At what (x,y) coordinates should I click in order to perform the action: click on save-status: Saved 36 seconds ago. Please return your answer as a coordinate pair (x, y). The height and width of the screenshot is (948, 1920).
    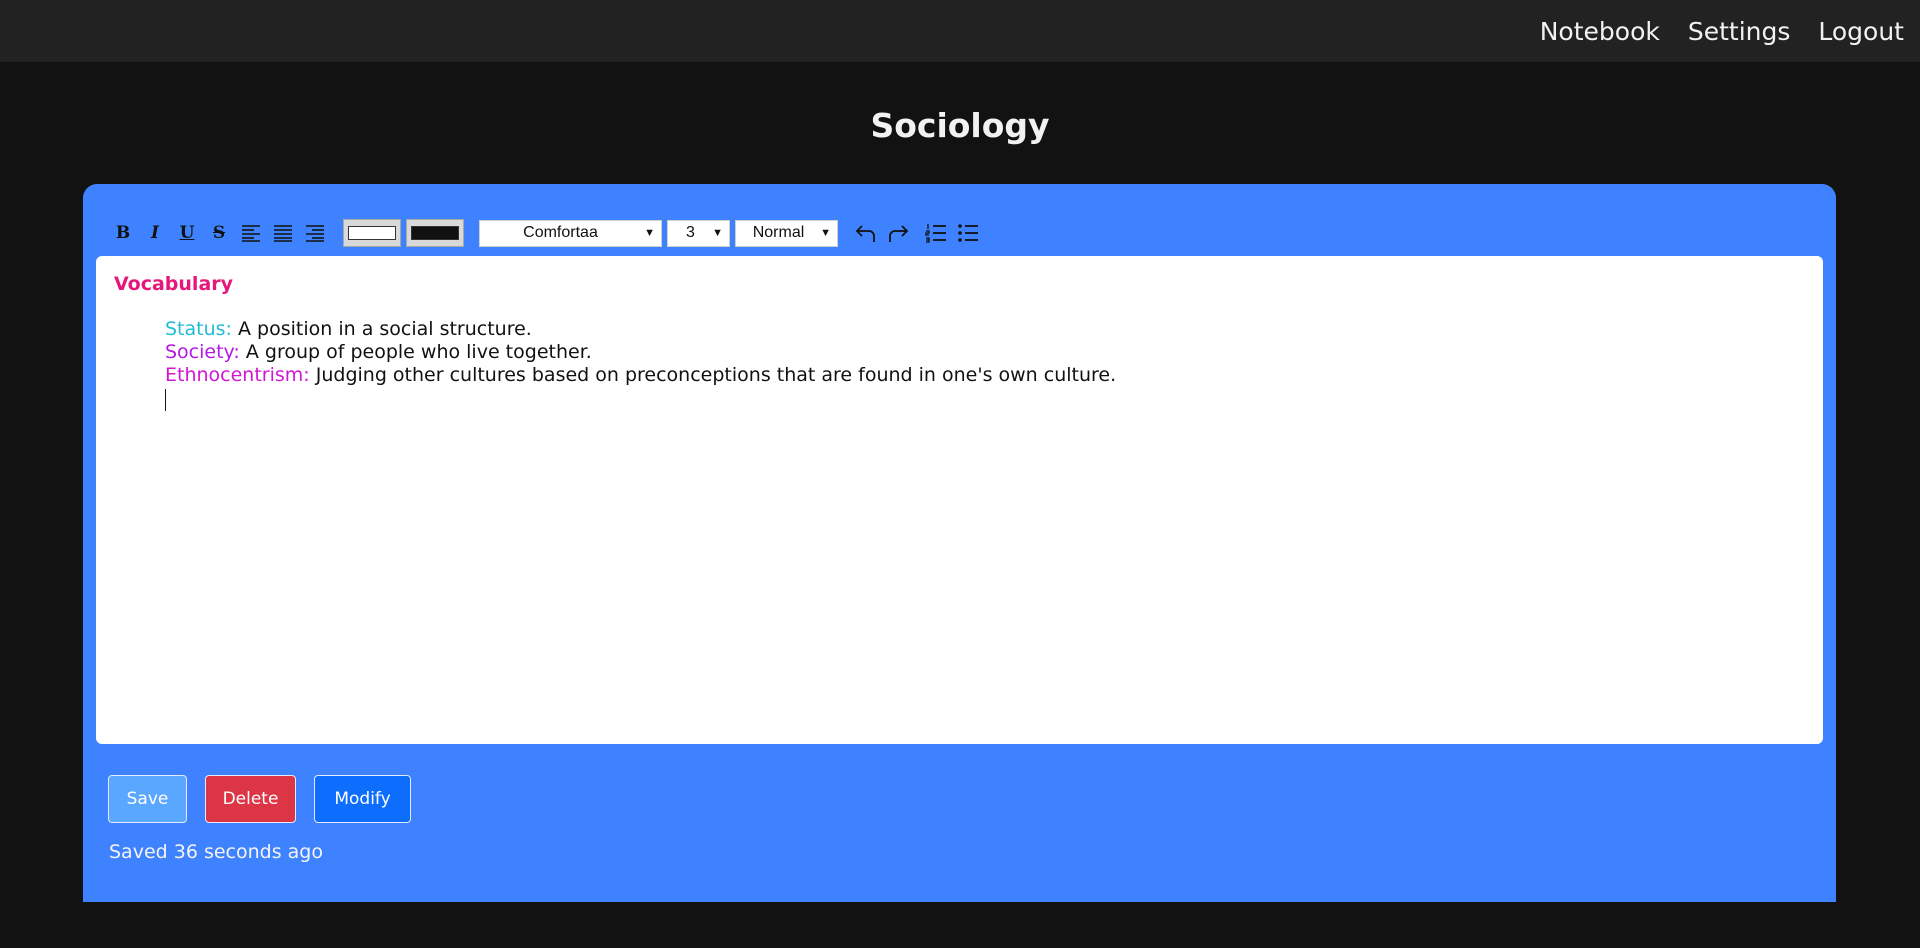
    Looking at the image, I should click on (216, 852).